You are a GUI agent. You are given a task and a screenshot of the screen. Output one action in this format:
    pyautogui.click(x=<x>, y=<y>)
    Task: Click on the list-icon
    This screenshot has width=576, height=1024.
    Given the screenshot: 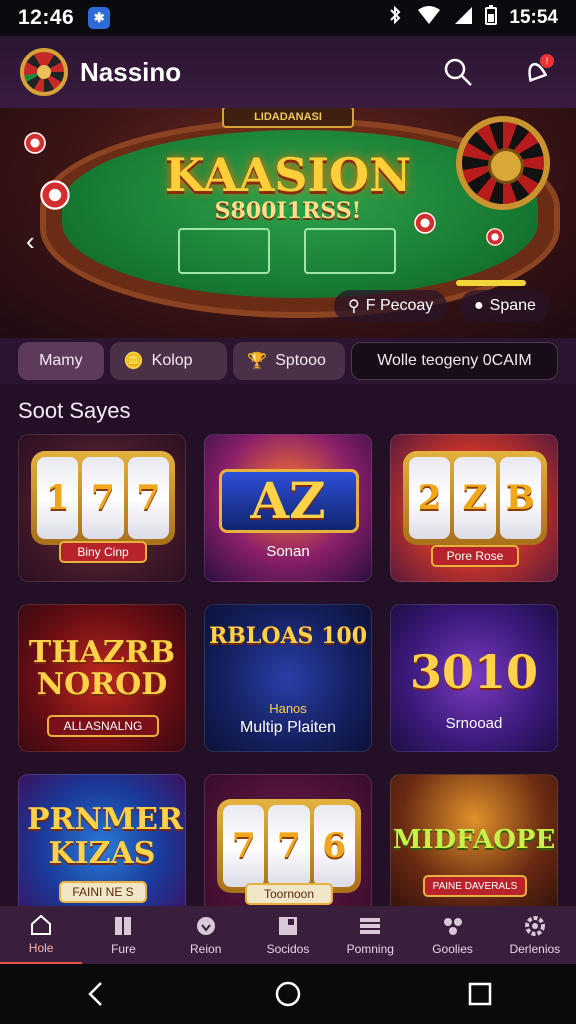 What is the action you would take?
    pyautogui.click(x=370, y=926)
    